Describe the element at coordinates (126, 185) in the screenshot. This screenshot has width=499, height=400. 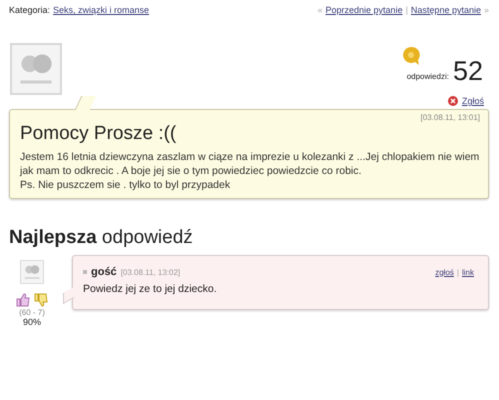
I see `question-text: Ps. Nie puszczem sie . tylko to byl przypadek` at that location.